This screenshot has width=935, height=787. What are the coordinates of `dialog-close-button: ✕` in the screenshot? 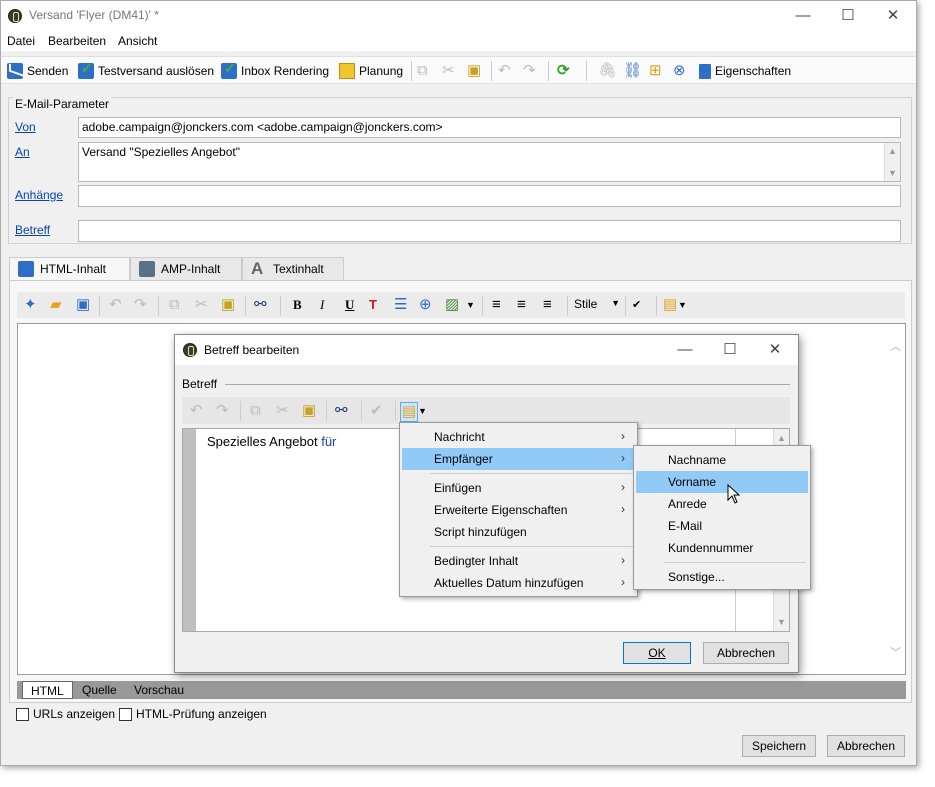 It's located at (775, 350).